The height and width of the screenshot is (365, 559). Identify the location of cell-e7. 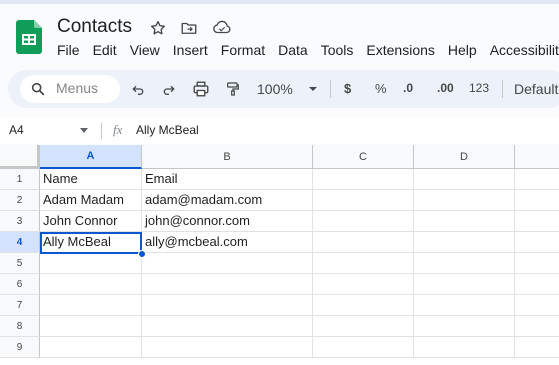
(537, 305).